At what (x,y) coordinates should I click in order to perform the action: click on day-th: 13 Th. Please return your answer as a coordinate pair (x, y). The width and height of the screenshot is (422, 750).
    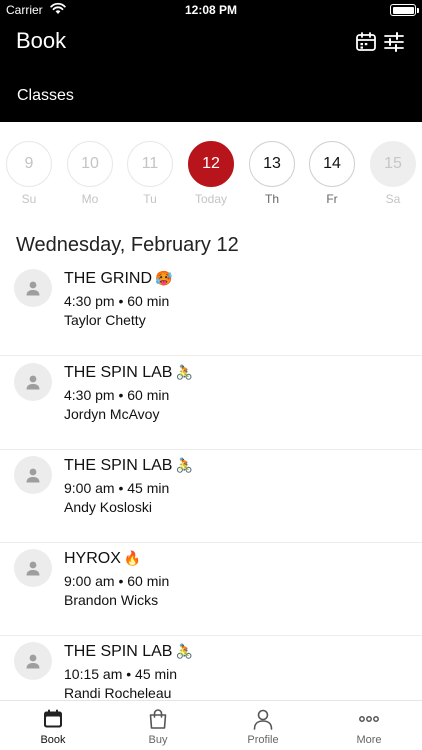
    Looking at the image, I should click on (272, 173).